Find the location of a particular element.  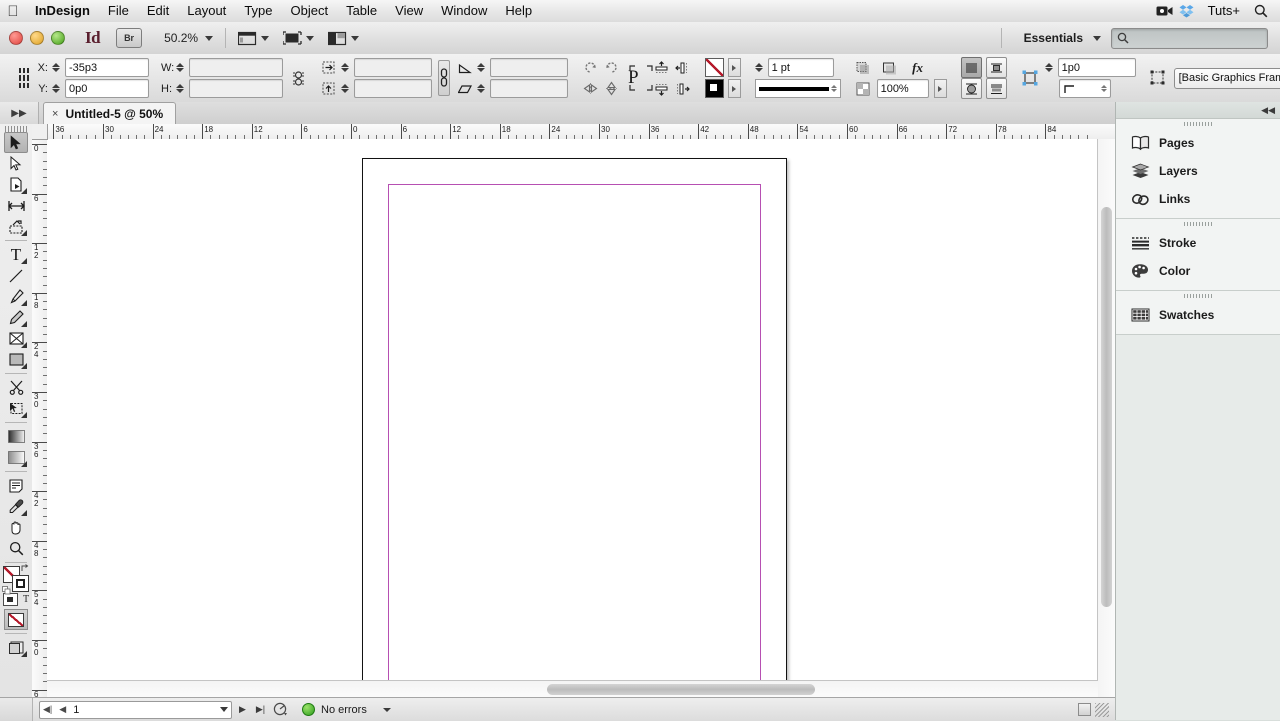

next-page-icon: ▶ is located at coordinates (242, 710).